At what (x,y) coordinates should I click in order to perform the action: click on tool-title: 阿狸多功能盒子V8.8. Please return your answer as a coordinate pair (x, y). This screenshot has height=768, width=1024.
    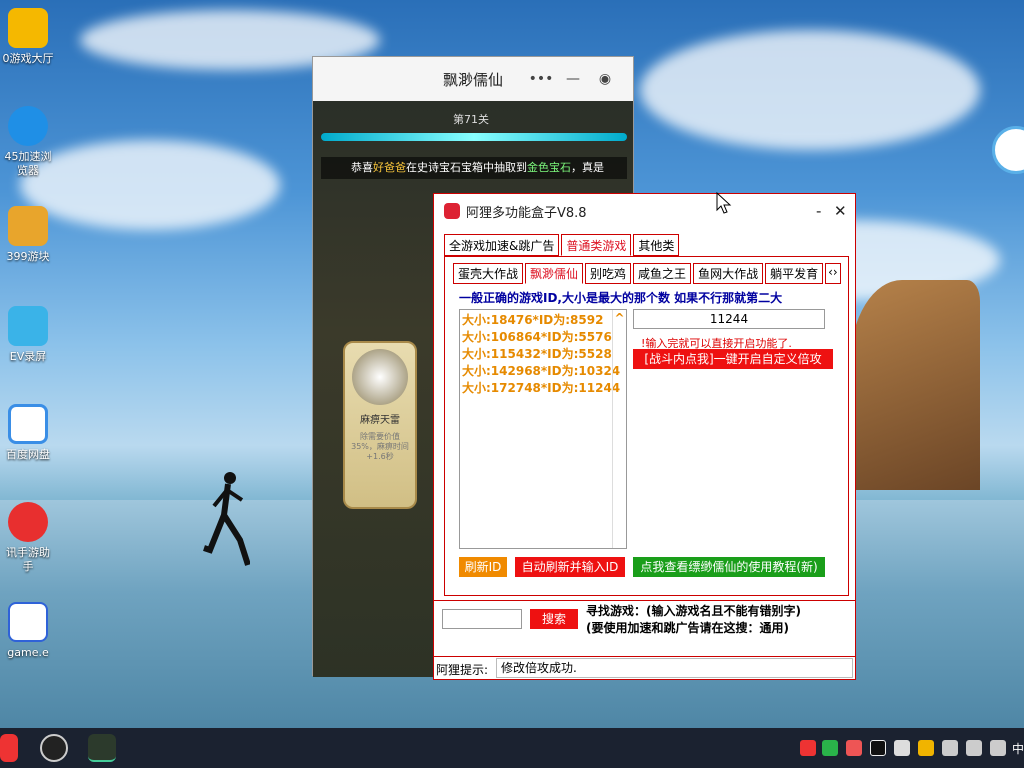
    Looking at the image, I should click on (526, 213).